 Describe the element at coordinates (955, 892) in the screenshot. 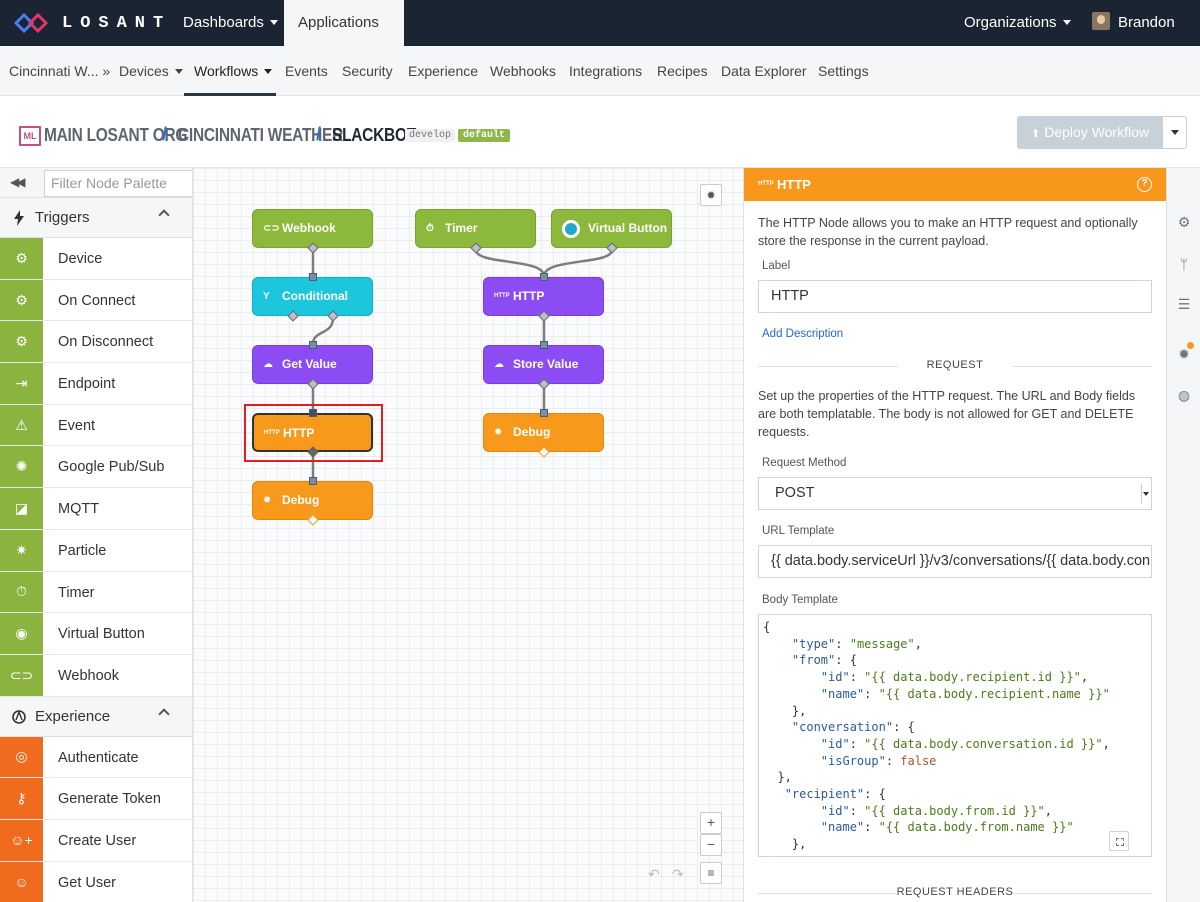

I see `request-headers-heading: REQUEST HEADERS` at that location.